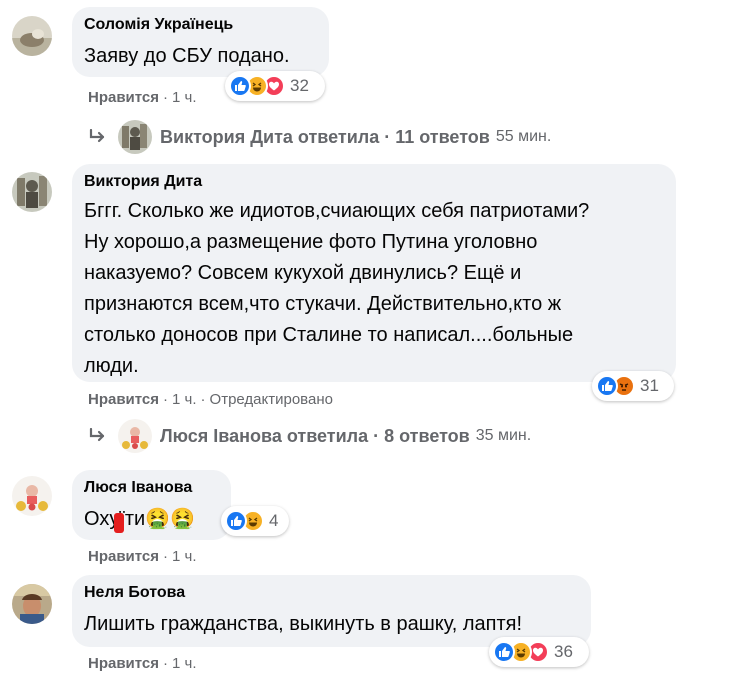 This screenshot has height=676, width=730. Describe the element at coordinates (523, 136) in the screenshot. I see `reply-summary-time: 55 мин.` at that location.